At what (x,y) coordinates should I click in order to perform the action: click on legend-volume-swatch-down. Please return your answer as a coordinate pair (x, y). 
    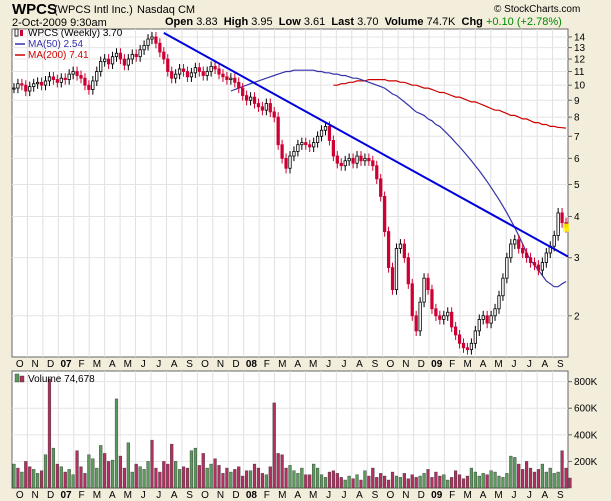
    Looking at the image, I should click on (22, 379).